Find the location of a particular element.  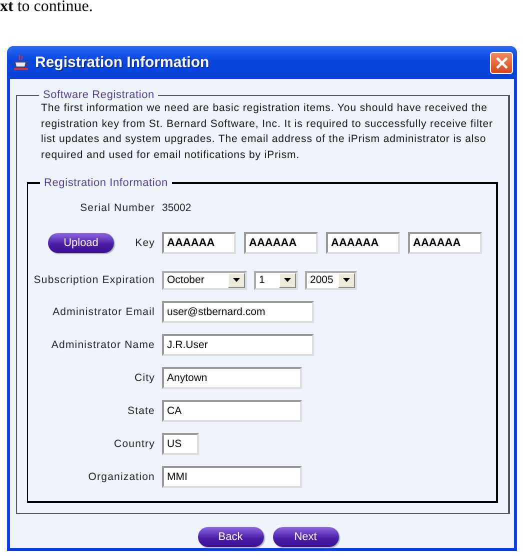

text-field: US is located at coordinates (180, 443).